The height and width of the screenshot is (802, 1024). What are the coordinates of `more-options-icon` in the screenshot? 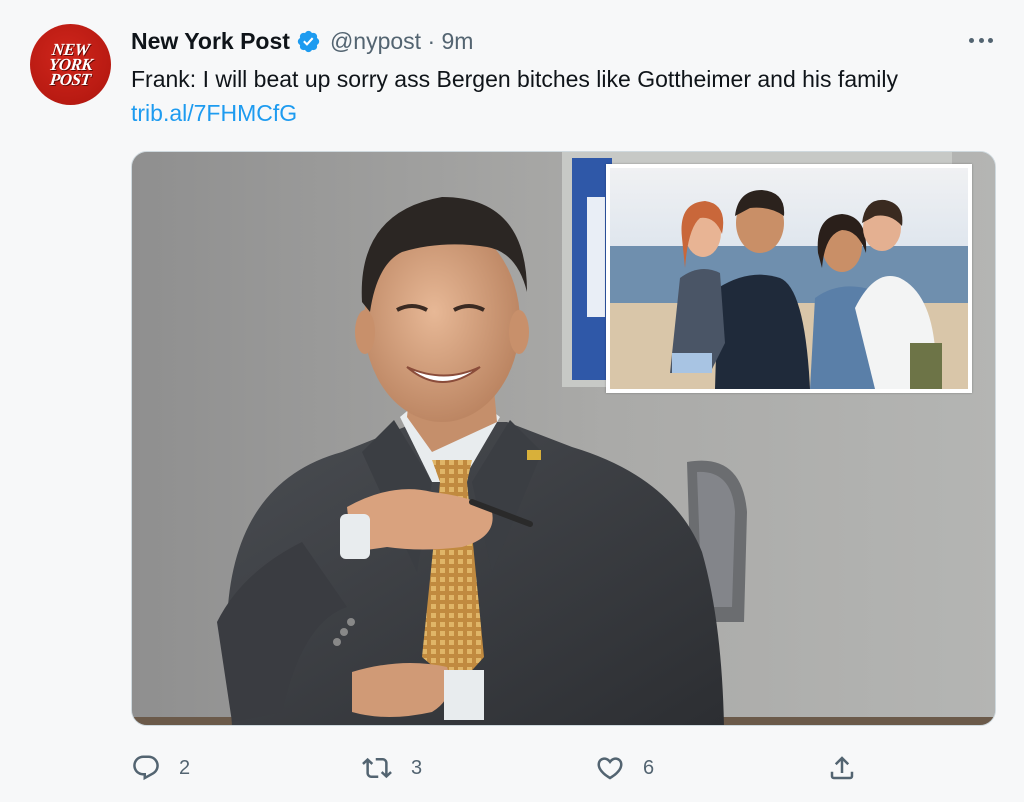 It's located at (981, 40).